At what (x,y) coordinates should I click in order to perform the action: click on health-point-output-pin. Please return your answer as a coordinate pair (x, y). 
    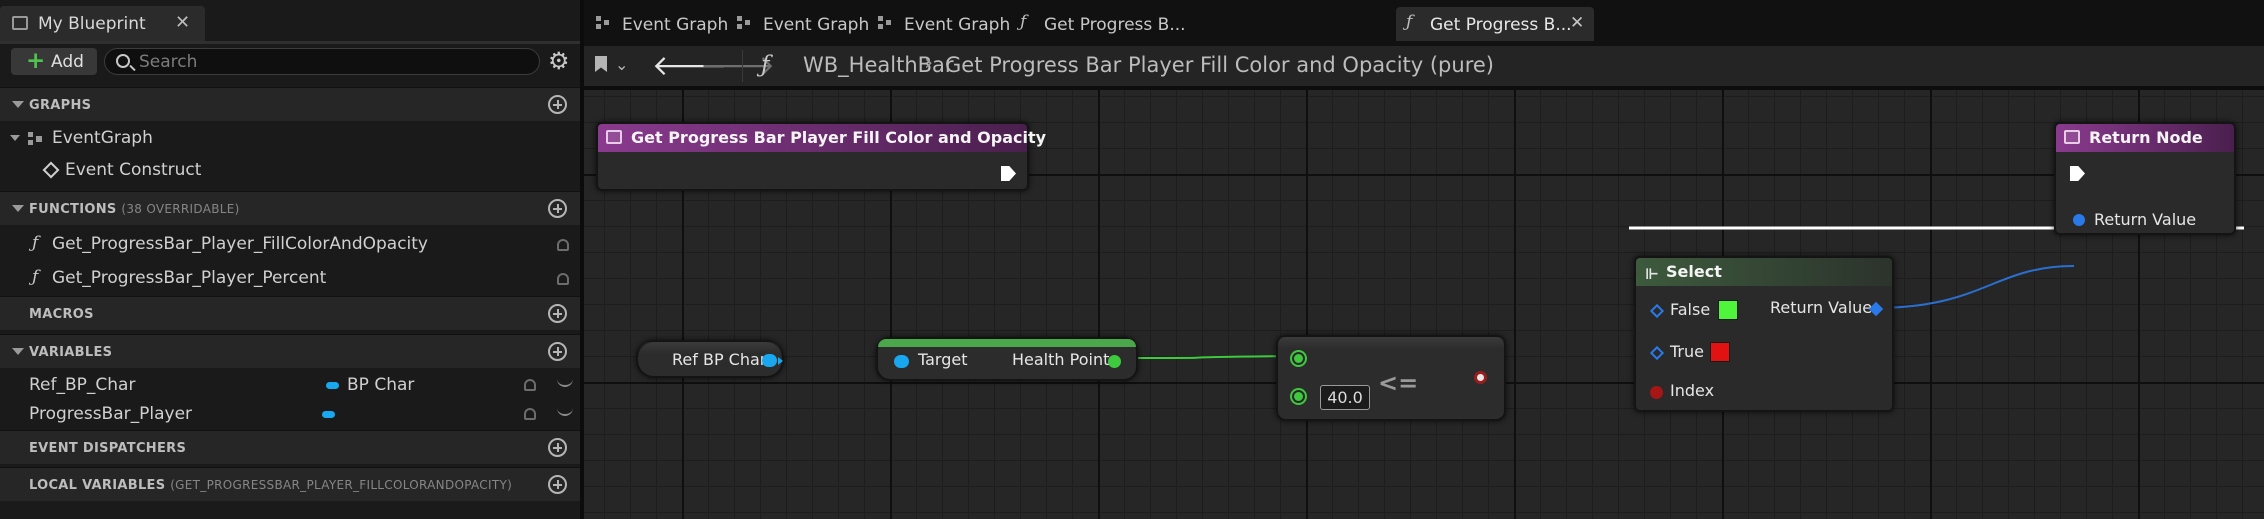
    Looking at the image, I should click on (1114, 361).